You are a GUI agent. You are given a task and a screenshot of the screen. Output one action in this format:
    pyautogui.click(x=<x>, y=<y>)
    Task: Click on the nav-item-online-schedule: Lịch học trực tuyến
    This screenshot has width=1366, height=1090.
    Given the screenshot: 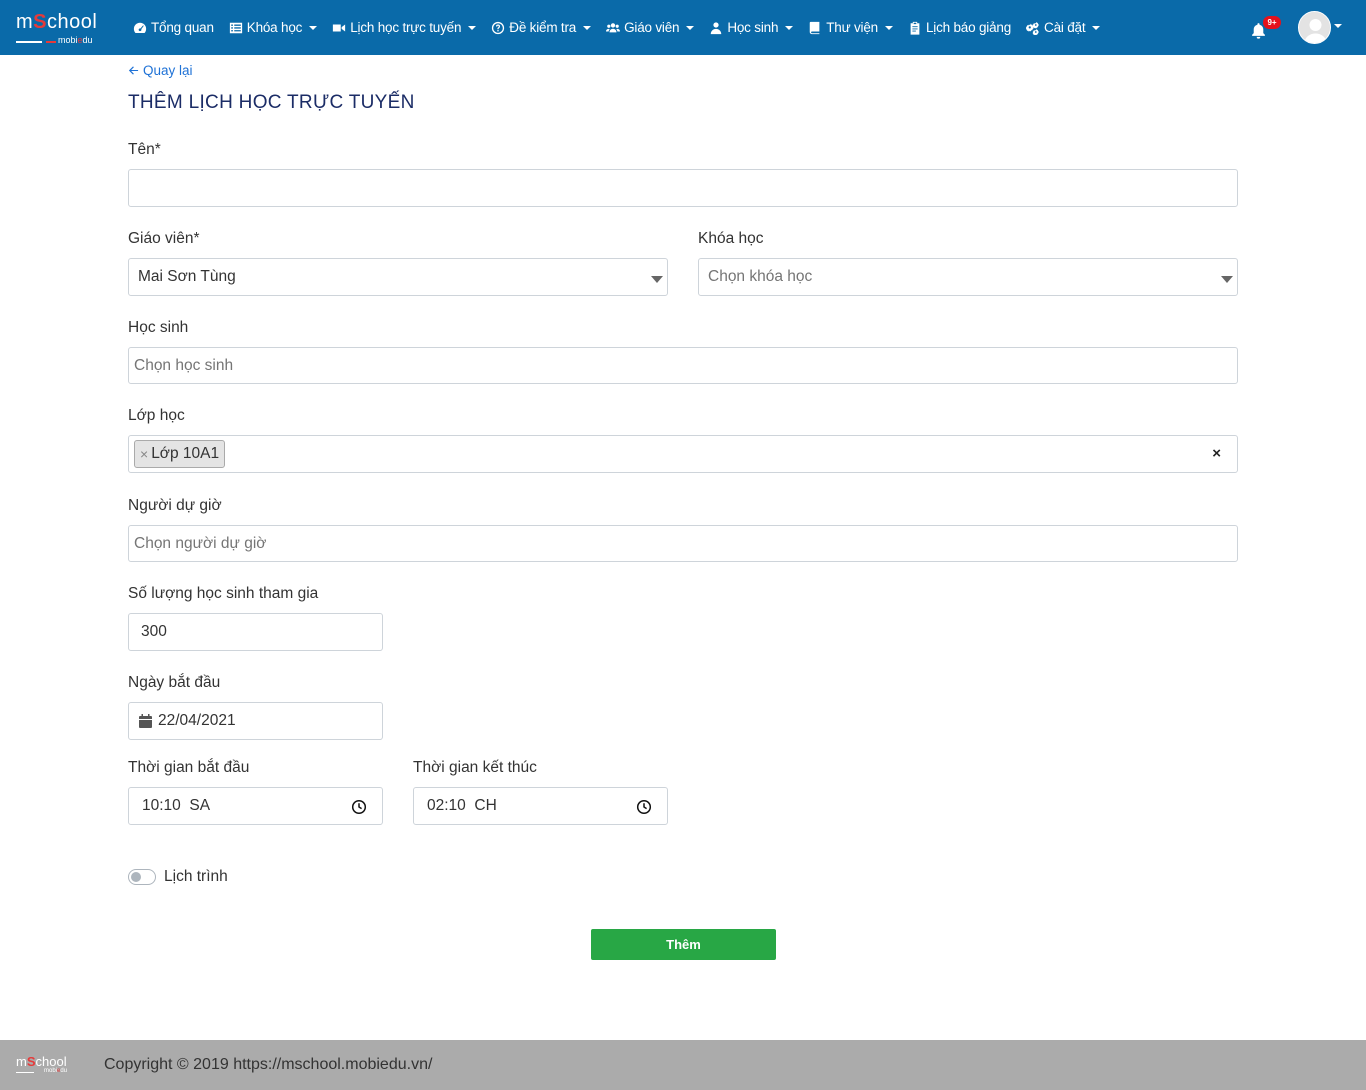 What is the action you would take?
    pyautogui.click(x=404, y=27)
    